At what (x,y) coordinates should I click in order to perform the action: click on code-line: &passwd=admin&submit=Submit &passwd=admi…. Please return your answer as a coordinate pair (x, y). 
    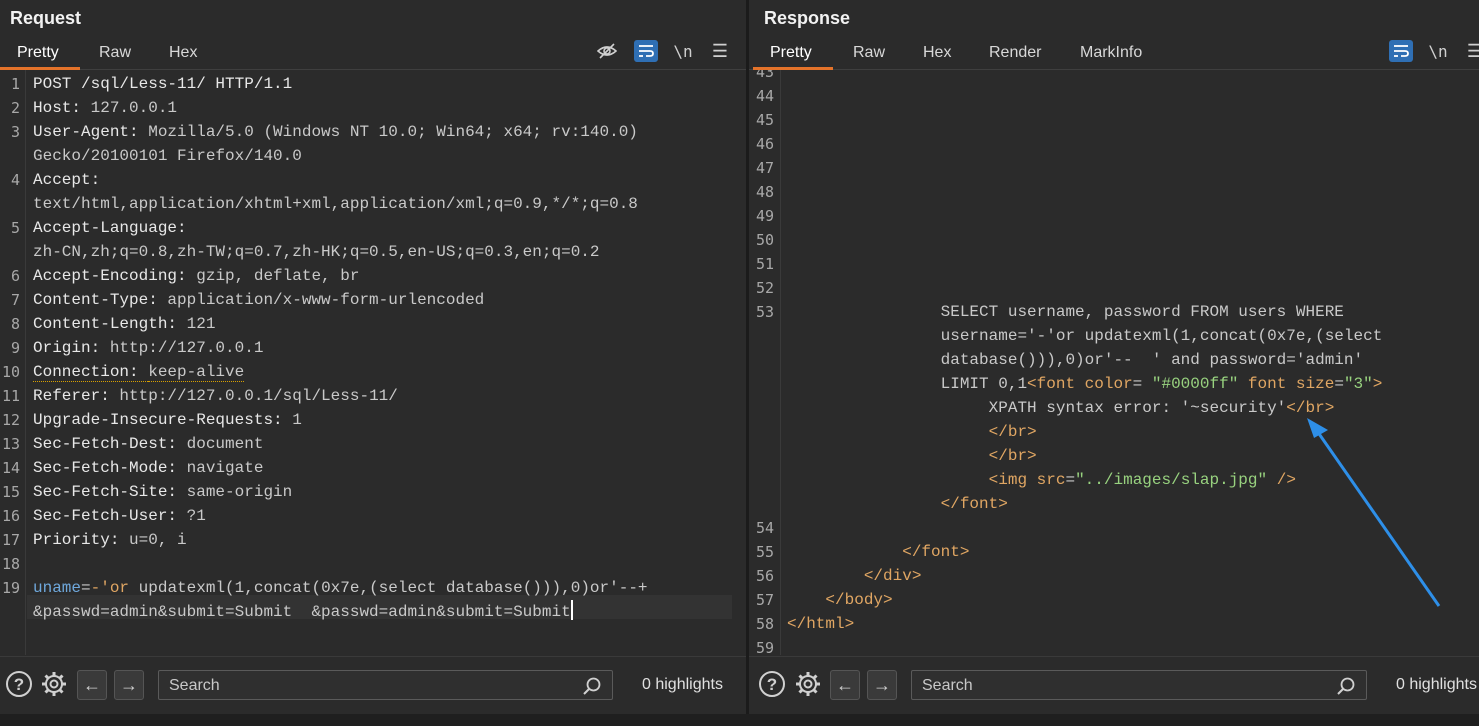
    Looking at the image, I should click on (303, 612).